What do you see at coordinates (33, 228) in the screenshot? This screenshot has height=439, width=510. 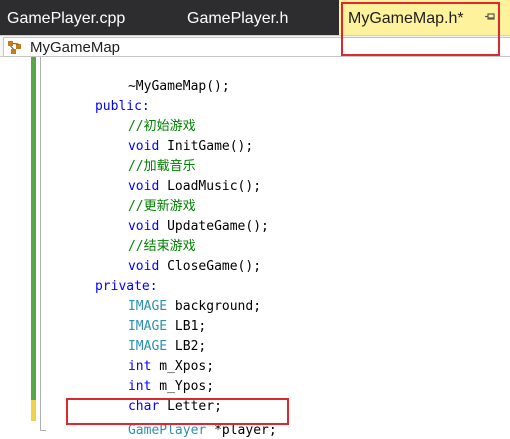 I see `saved-changes-indicator` at bounding box center [33, 228].